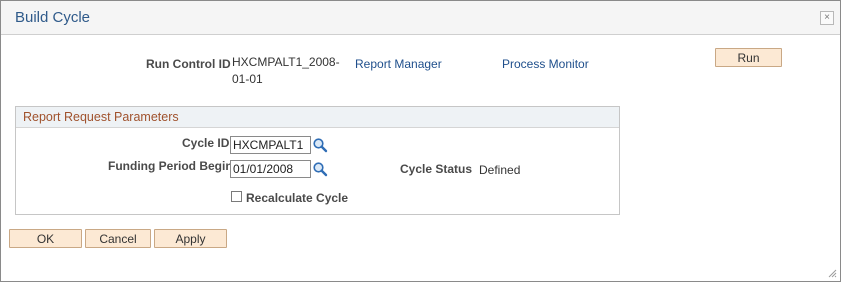  I want to click on cycle-id-input, so click(270, 145).